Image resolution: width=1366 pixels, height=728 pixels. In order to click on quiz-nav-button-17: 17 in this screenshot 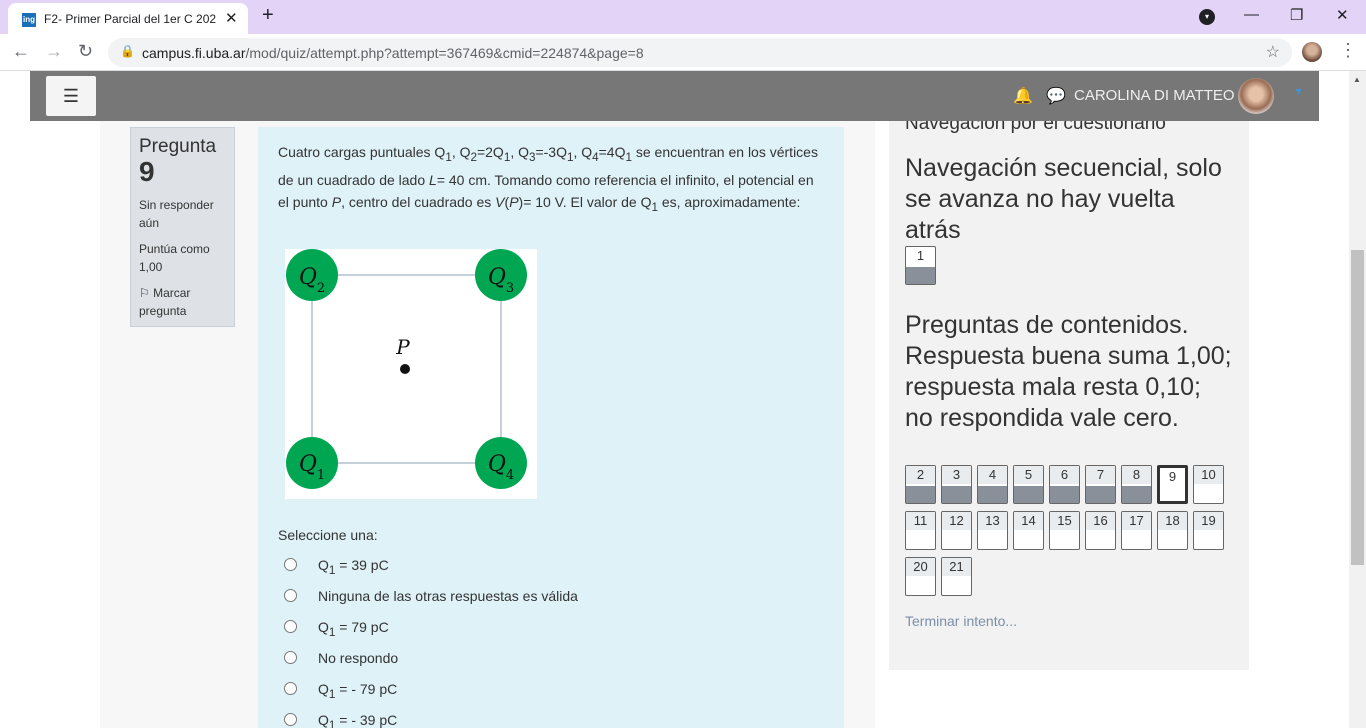, I will do `click(1136, 530)`.